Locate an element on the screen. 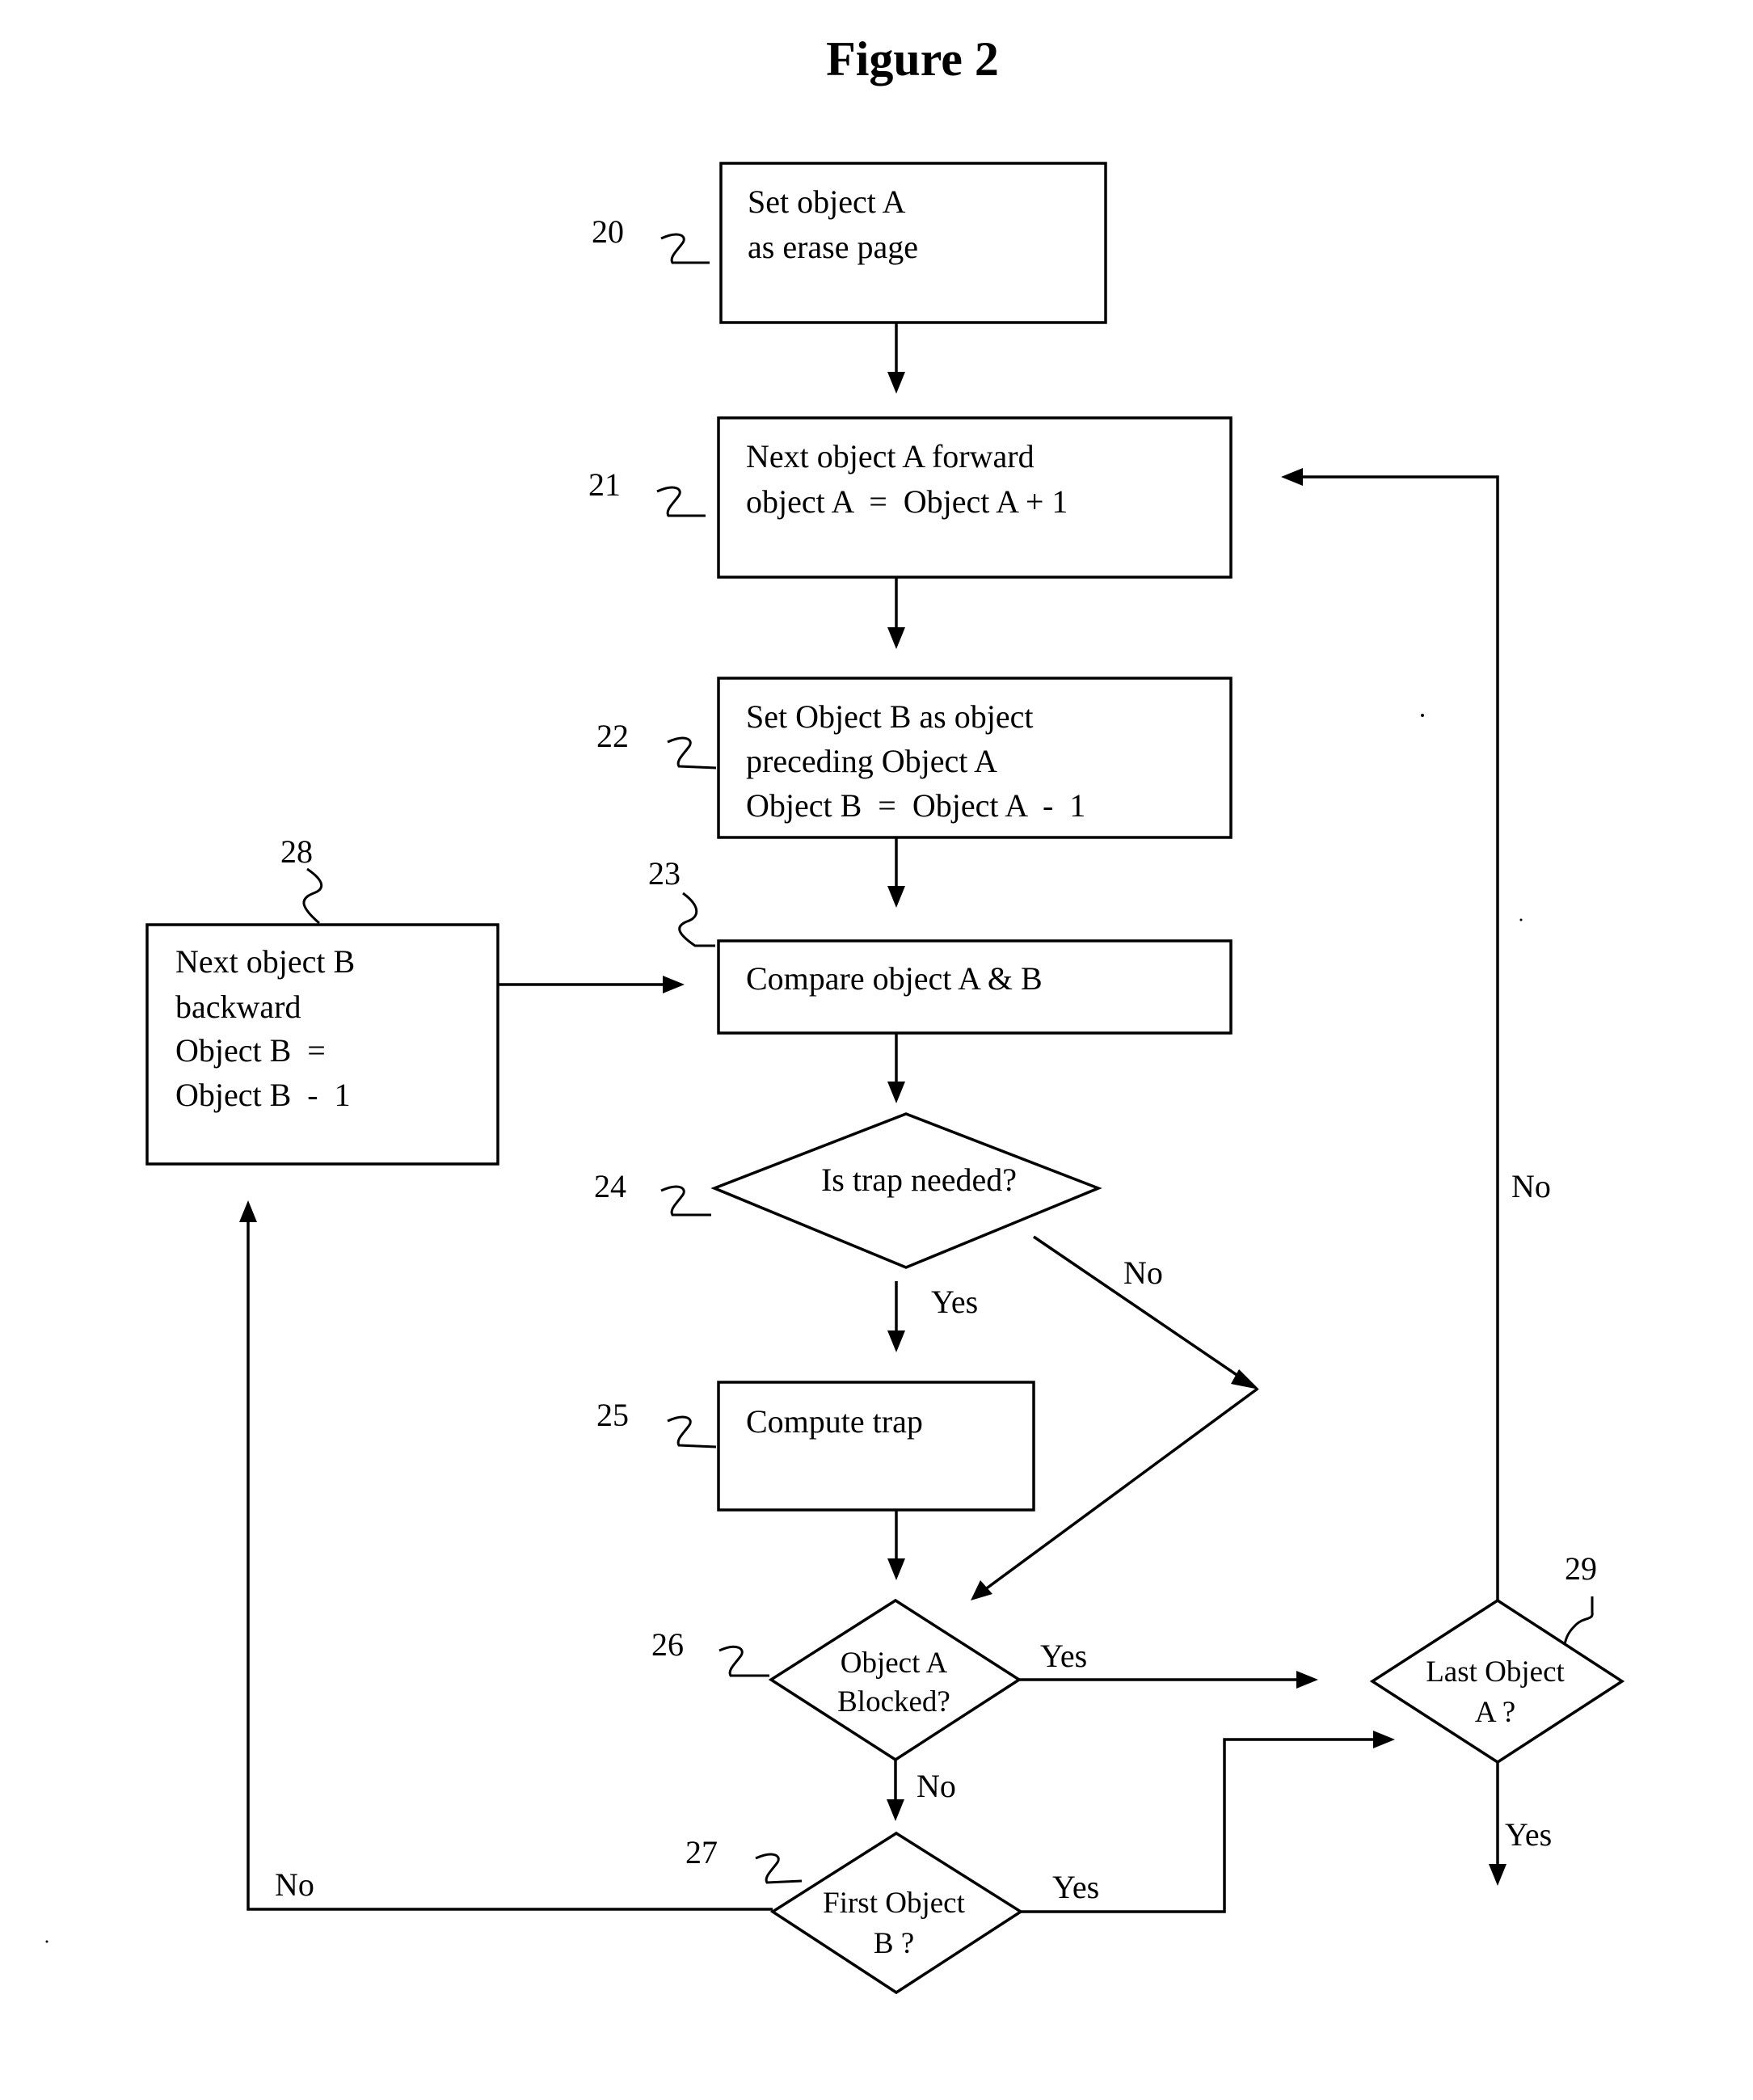  edge-label-29-yes: Yes is located at coordinates (1528, 1834).